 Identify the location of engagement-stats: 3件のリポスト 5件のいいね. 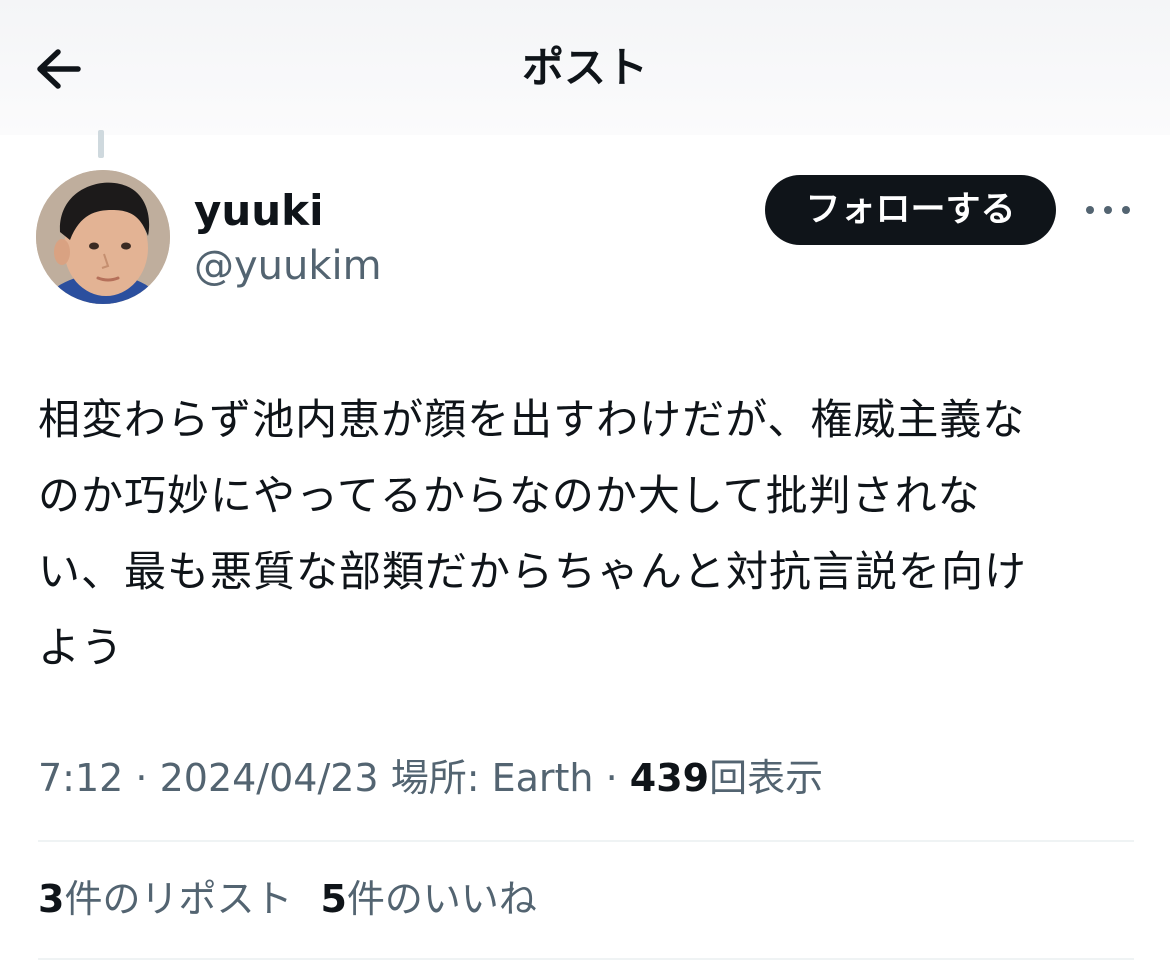
(301, 899).